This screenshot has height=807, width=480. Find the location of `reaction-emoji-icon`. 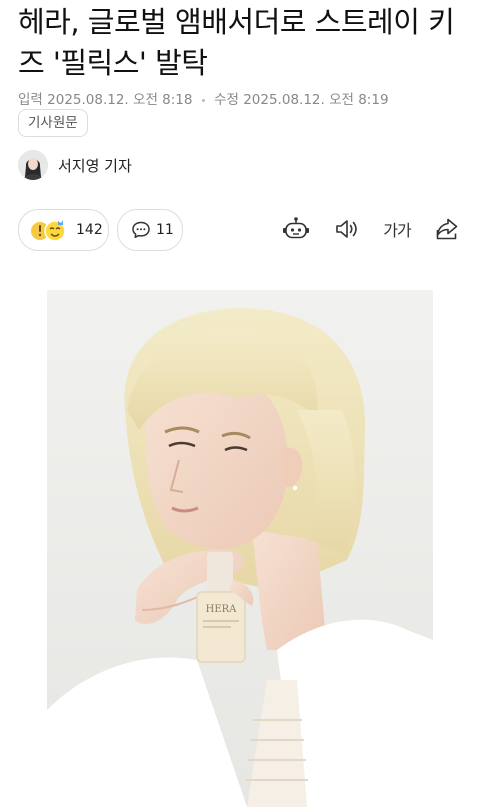

reaction-emoji-icon is located at coordinates (48, 231).